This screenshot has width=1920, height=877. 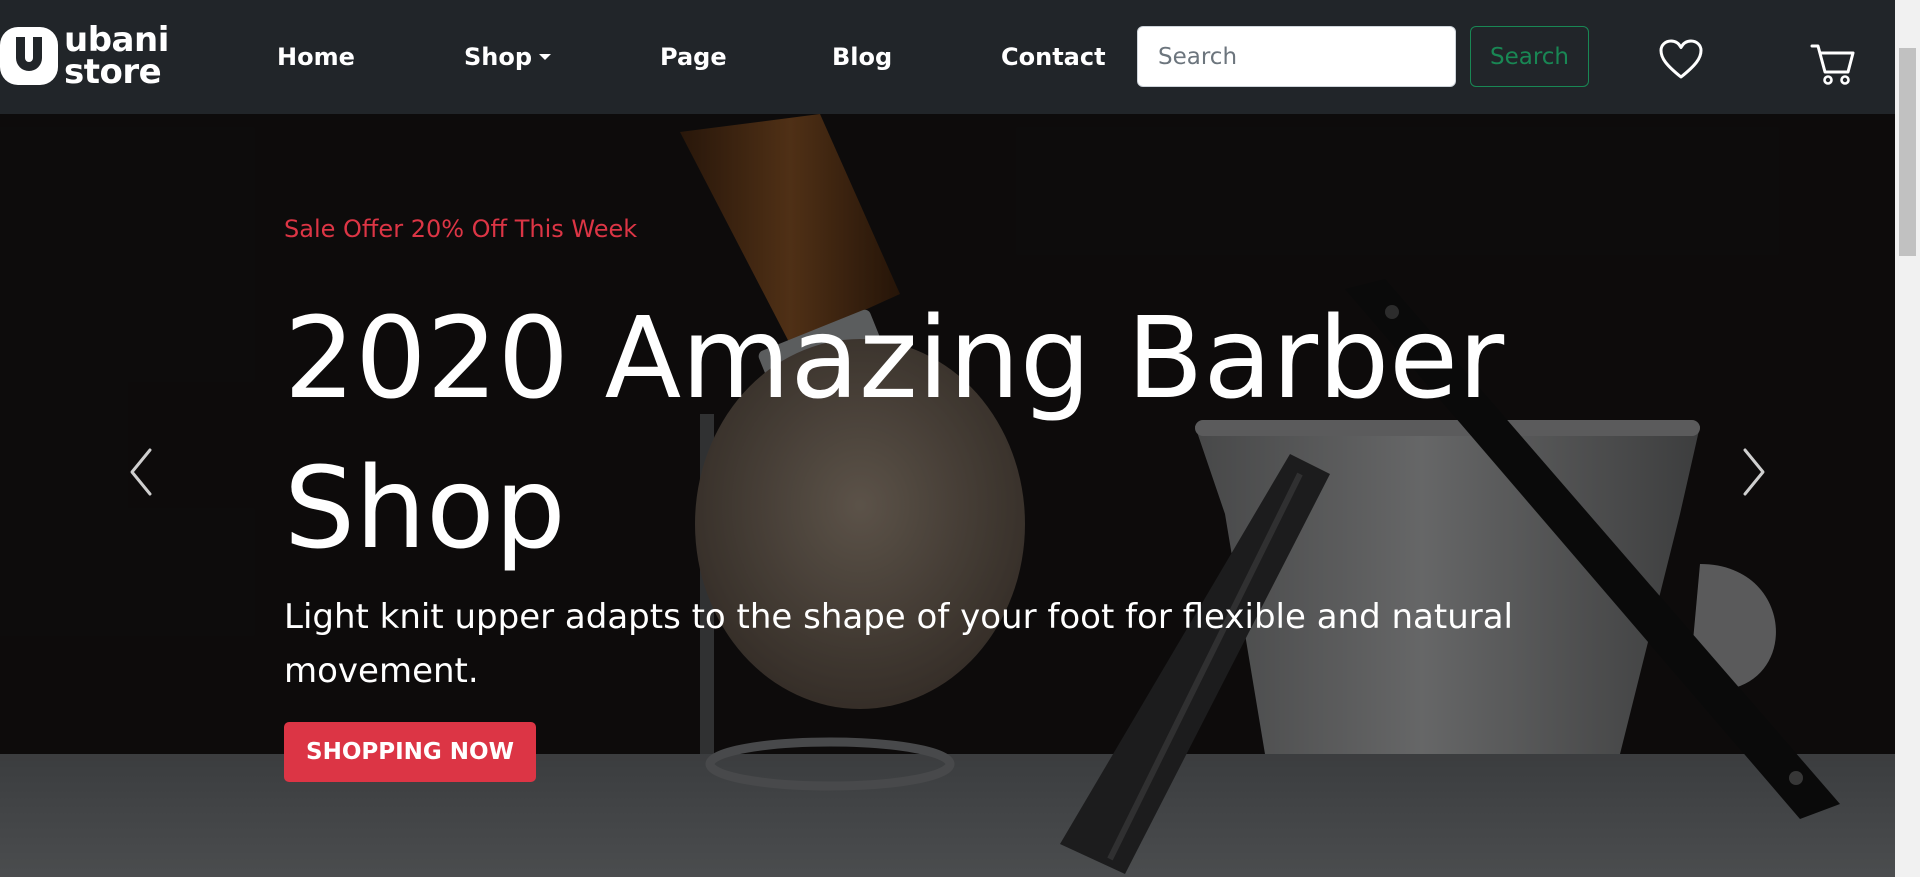 What do you see at coordinates (410, 752) in the screenshot?
I see `shopping-now-button: SHOPPING NOW` at bounding box center [410, 752].